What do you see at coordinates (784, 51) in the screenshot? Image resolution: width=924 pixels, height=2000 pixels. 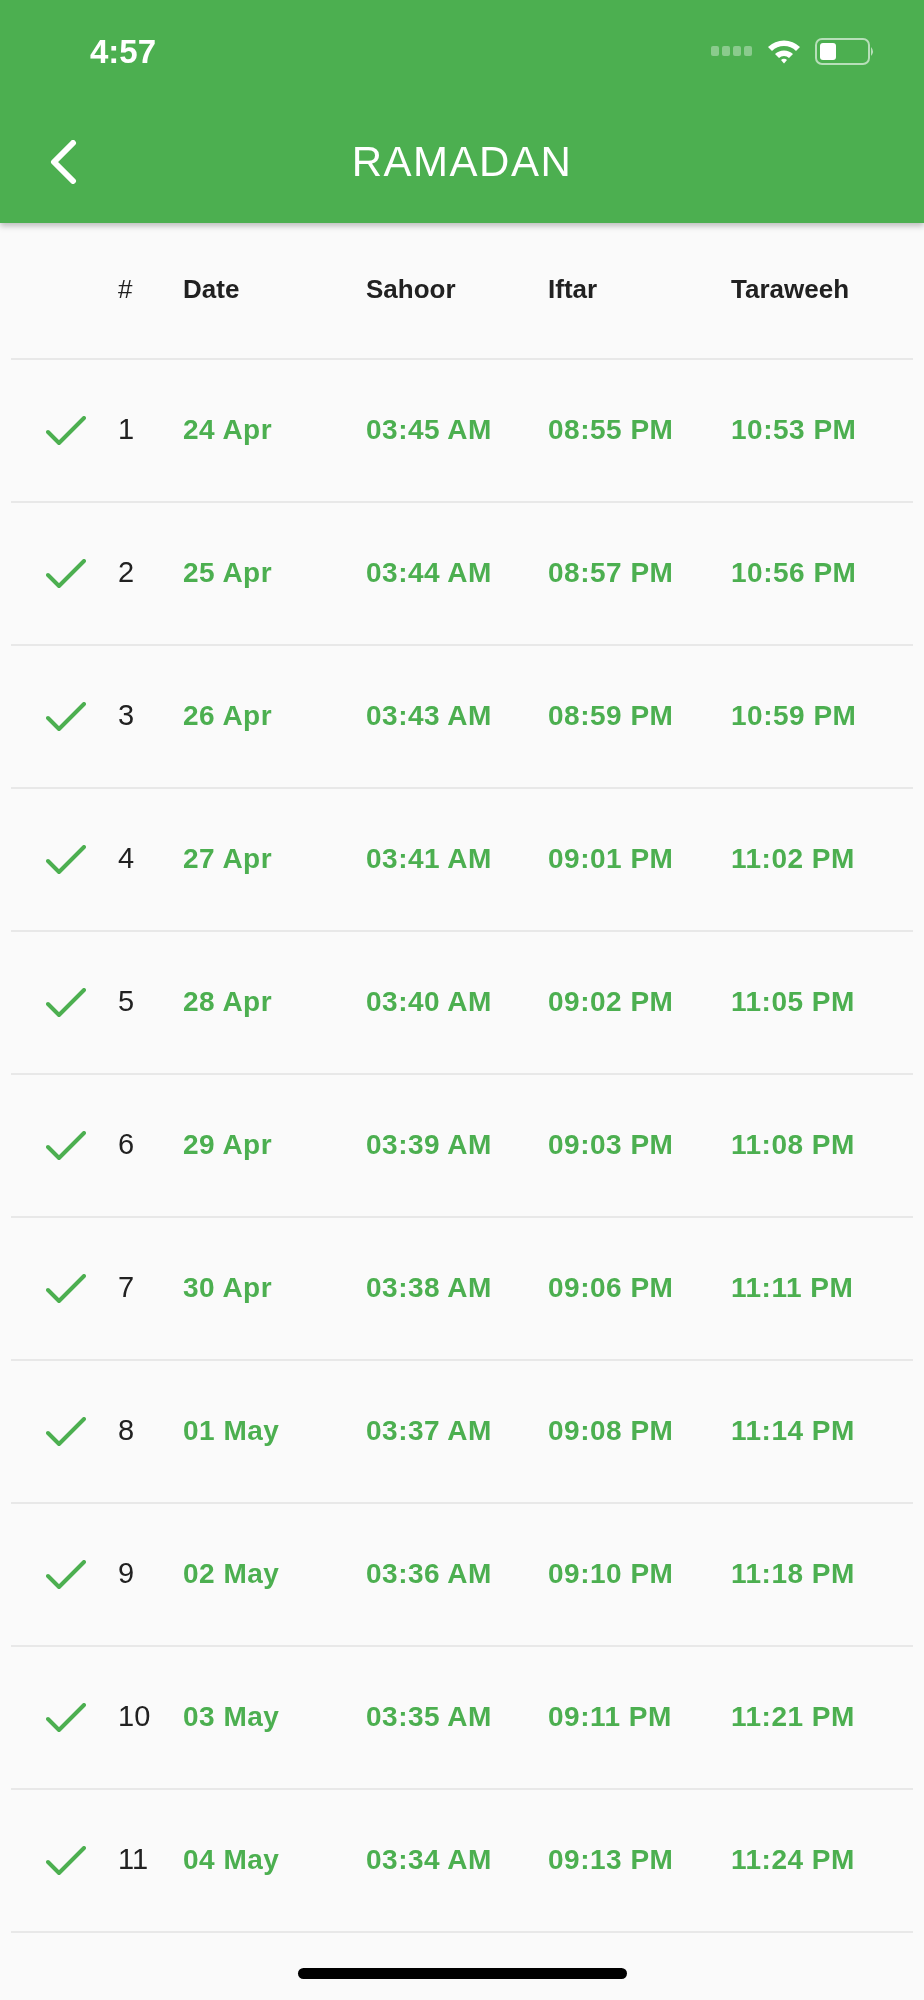 I see `wifi-icon` at bounding box center [784, 51].